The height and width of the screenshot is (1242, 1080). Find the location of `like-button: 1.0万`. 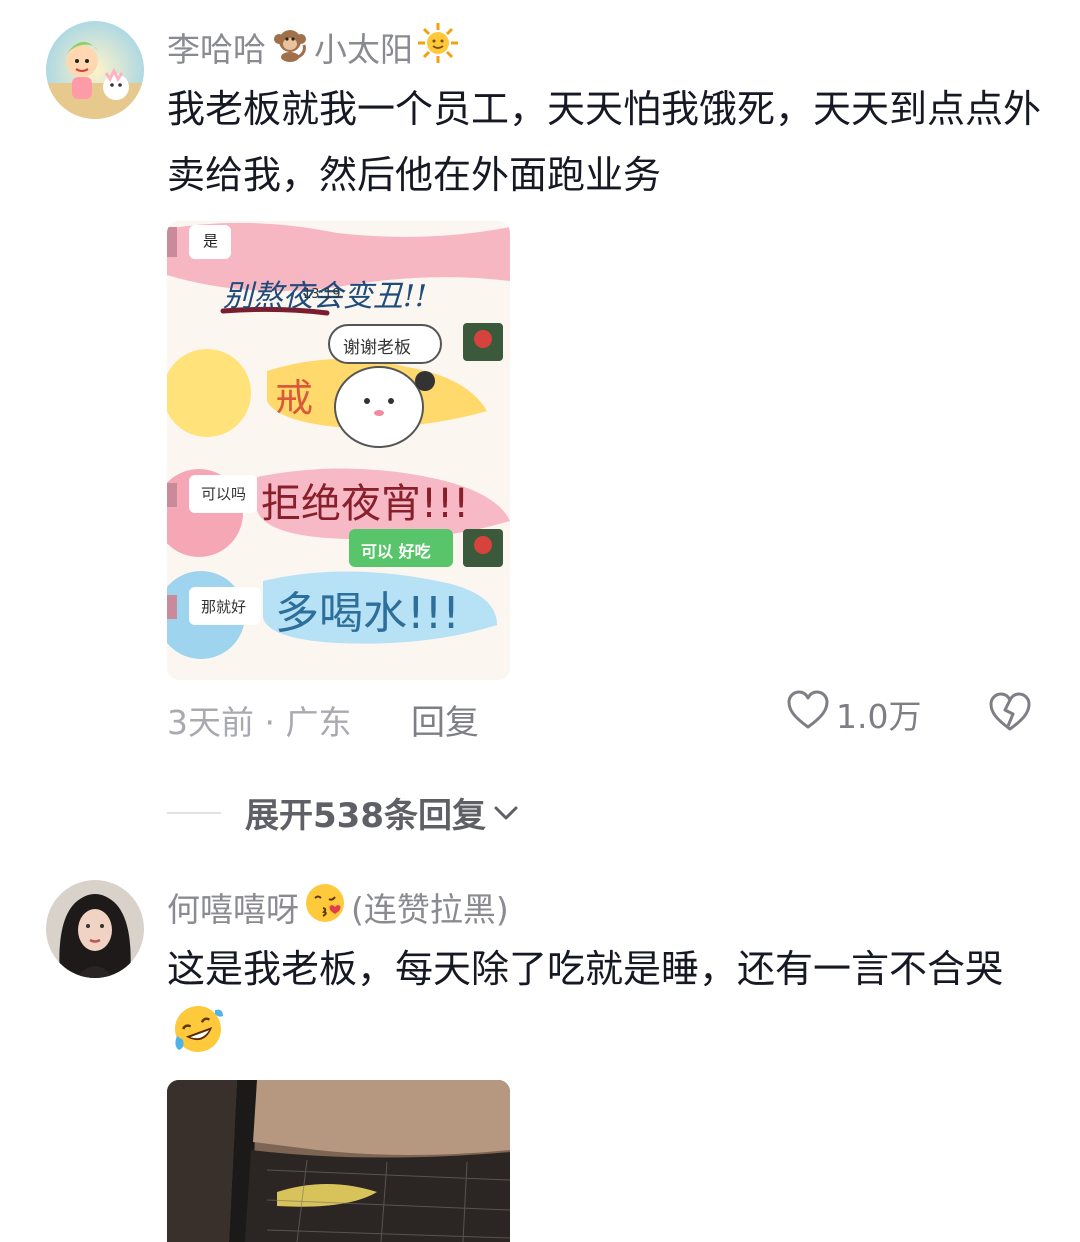

like-button: 1.0万 is located at coordinates (853, 714).